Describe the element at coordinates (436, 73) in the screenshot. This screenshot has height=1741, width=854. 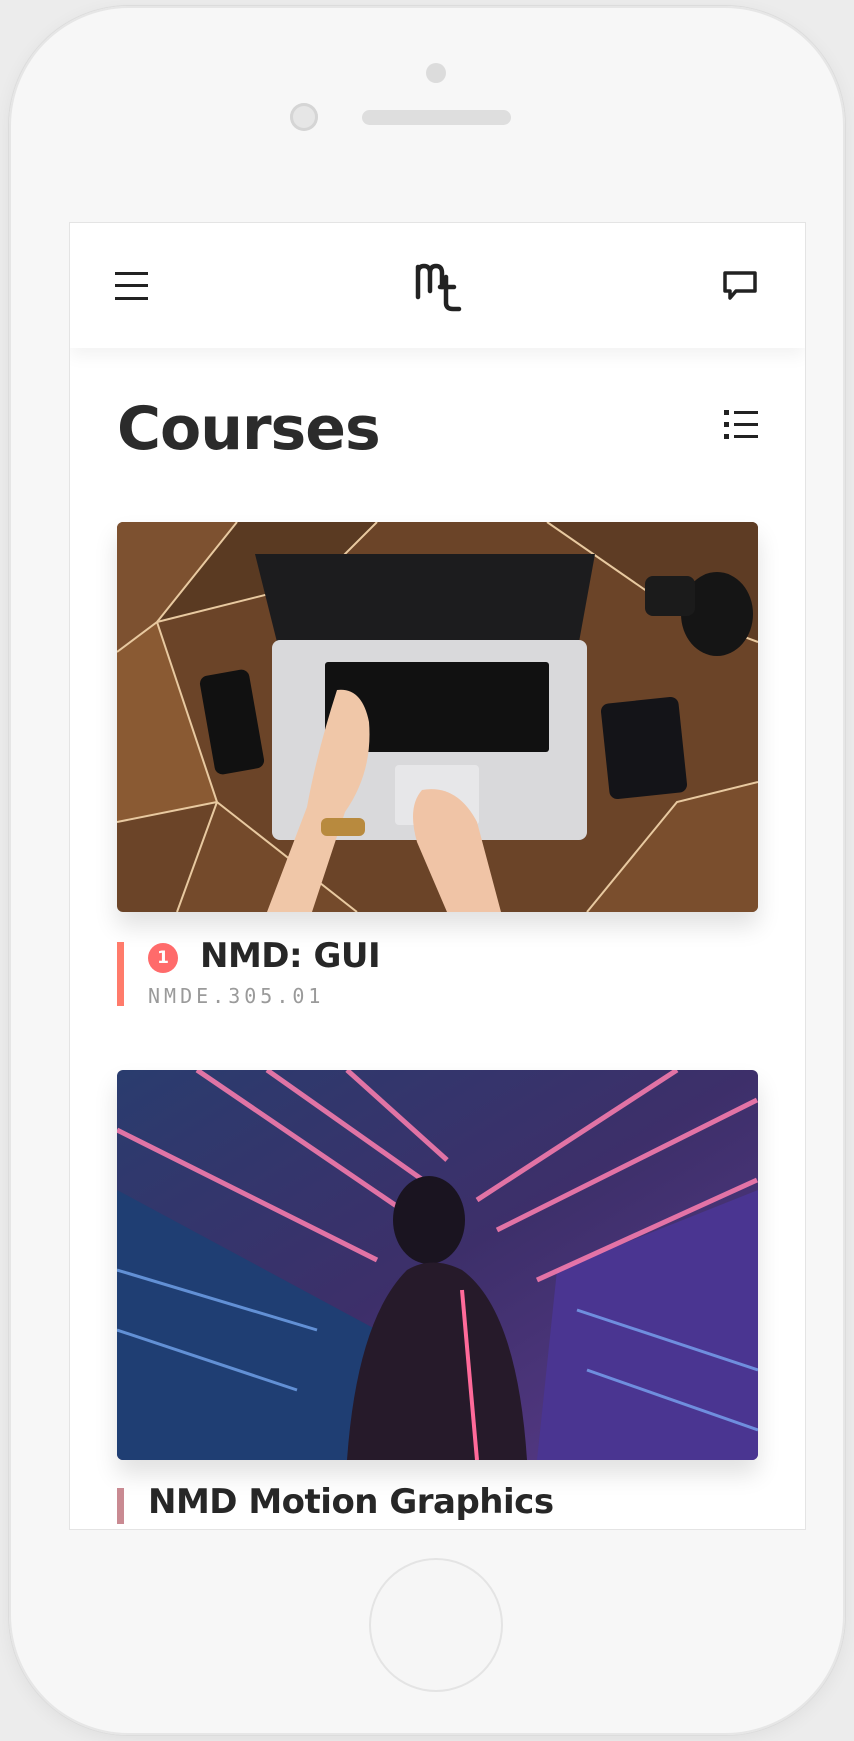
I see `proximity-sensor` at that location.